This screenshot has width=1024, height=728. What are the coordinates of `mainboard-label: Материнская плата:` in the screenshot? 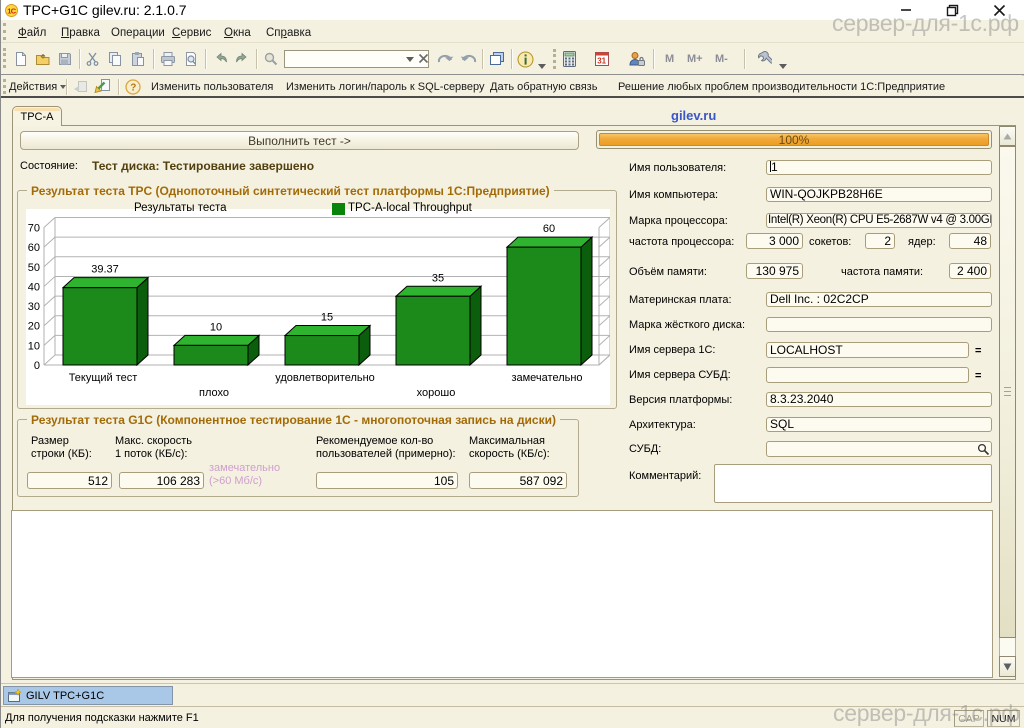 It's located at (680, 300).